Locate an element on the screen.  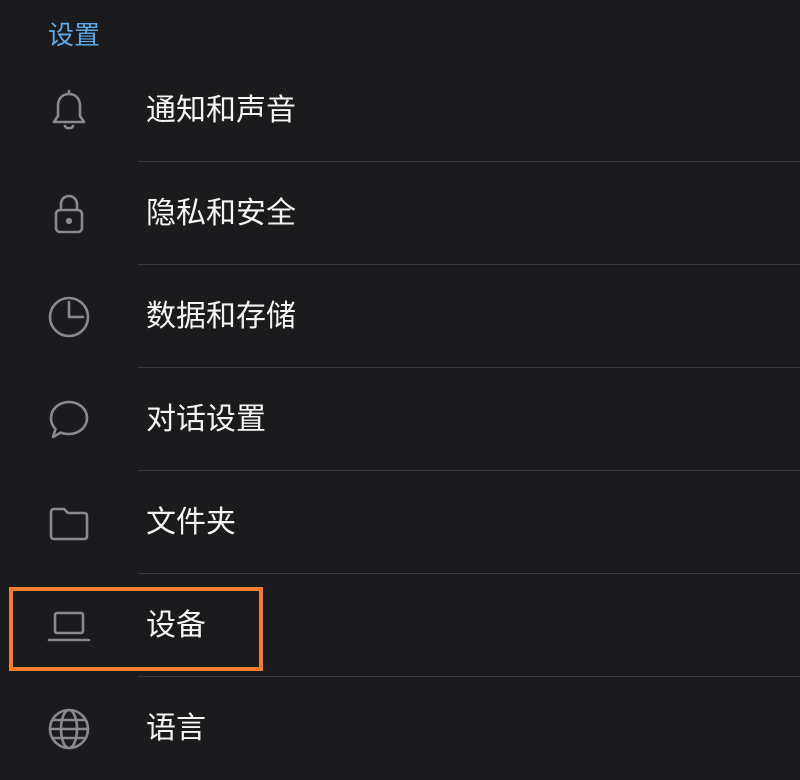
menu-item-label: 隐私和安全 is located at coordinates (221, 213).